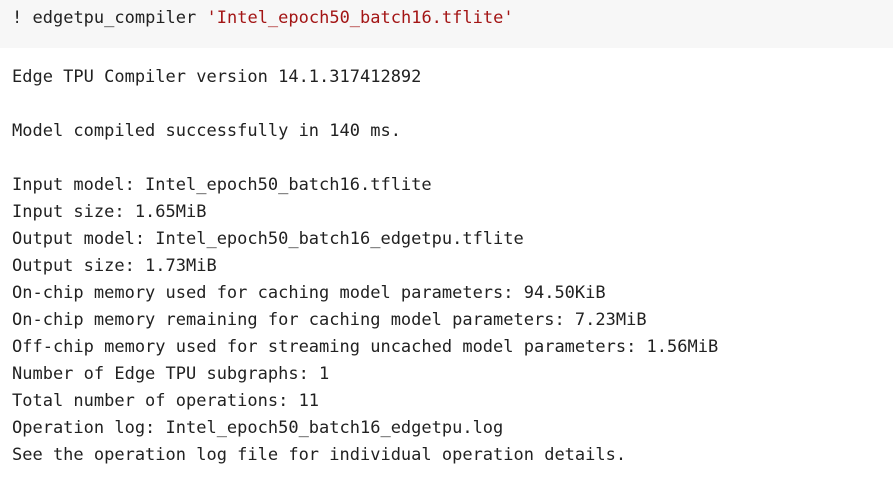 The height and width of the screenshot is (479, 893). I want to click on output-line-operations: Total number of operations: 11, so click(166, 401).